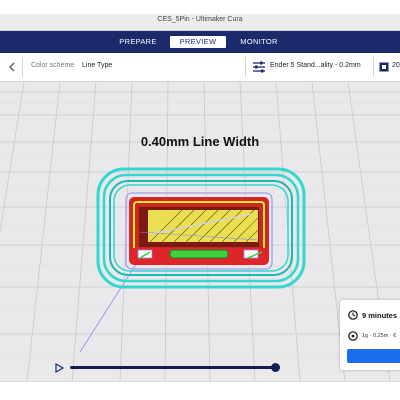  I want to click on layer-playback-bar, so click(150, 368).